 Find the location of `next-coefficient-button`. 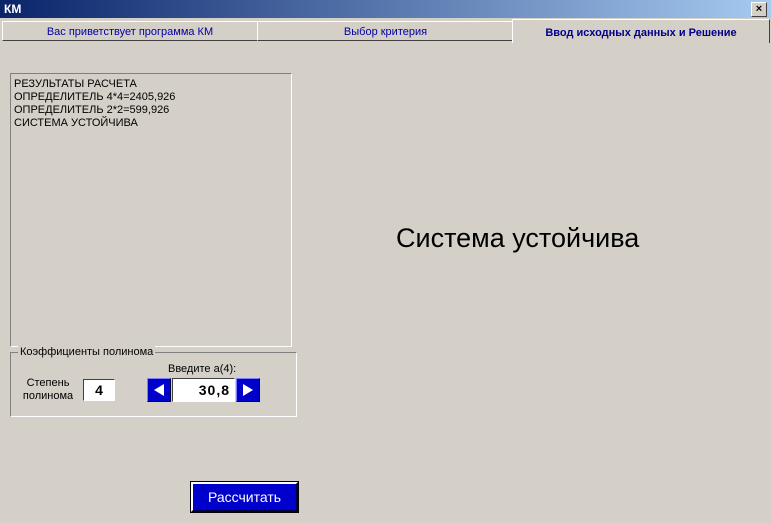

next-coefficient-button is located at coordinates (248, 390).